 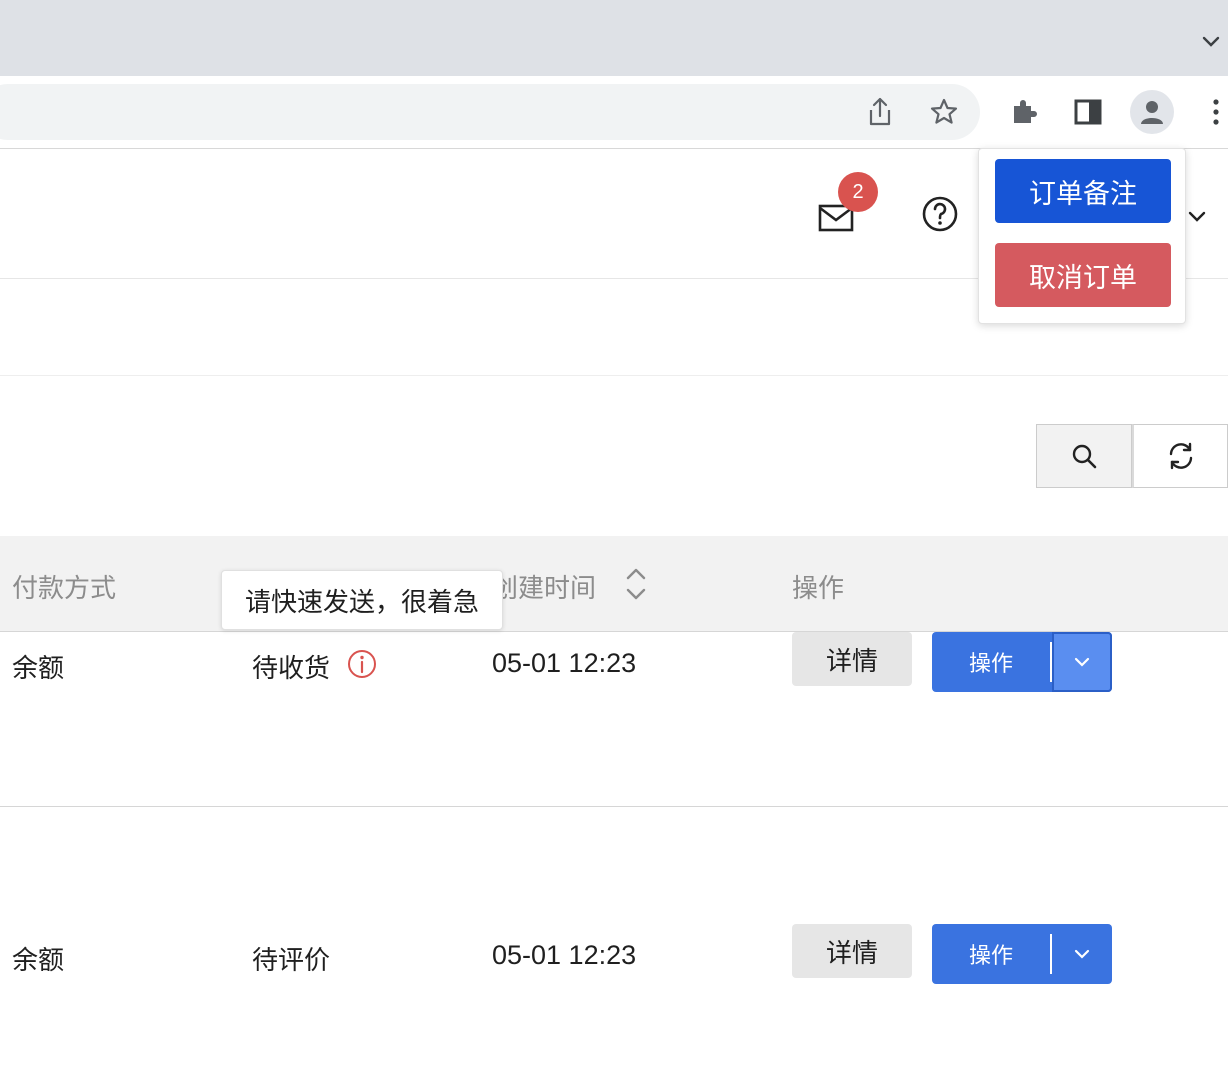 What do you see at coordinates (880, 112) in the screenshot?
I see `share-icon` at bounding box center [880, 112].